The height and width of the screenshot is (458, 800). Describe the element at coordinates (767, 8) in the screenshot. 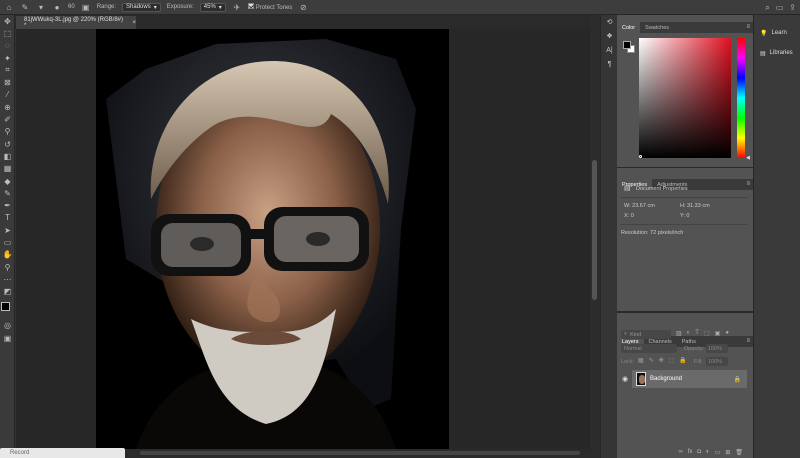

I see `search-icon: ⌕` at that location.